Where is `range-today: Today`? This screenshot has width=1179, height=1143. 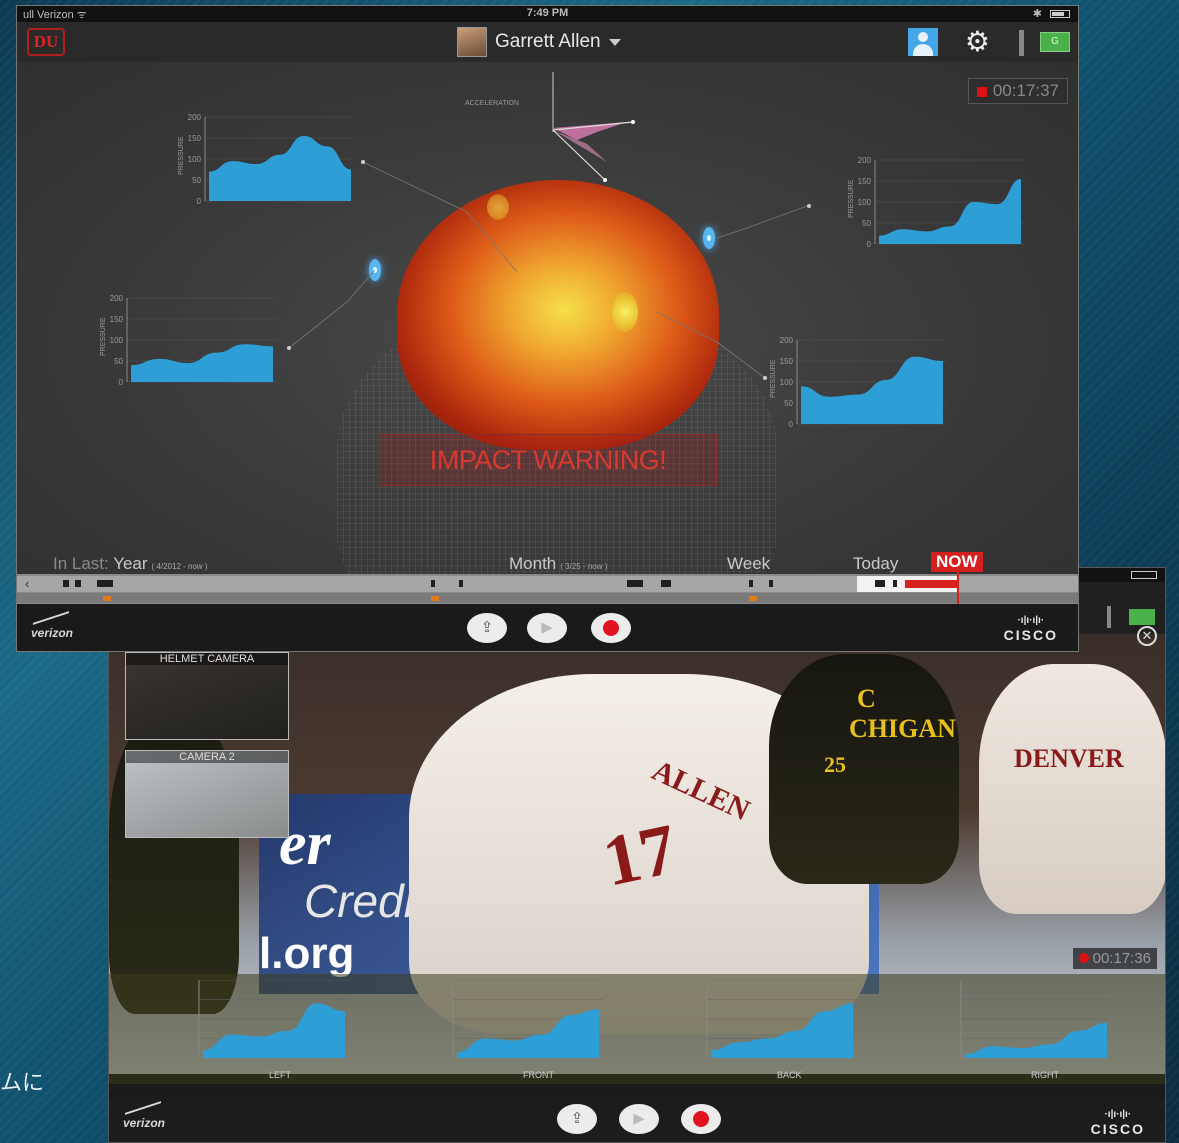 range-today: Today is located at coordinates (875, 564).